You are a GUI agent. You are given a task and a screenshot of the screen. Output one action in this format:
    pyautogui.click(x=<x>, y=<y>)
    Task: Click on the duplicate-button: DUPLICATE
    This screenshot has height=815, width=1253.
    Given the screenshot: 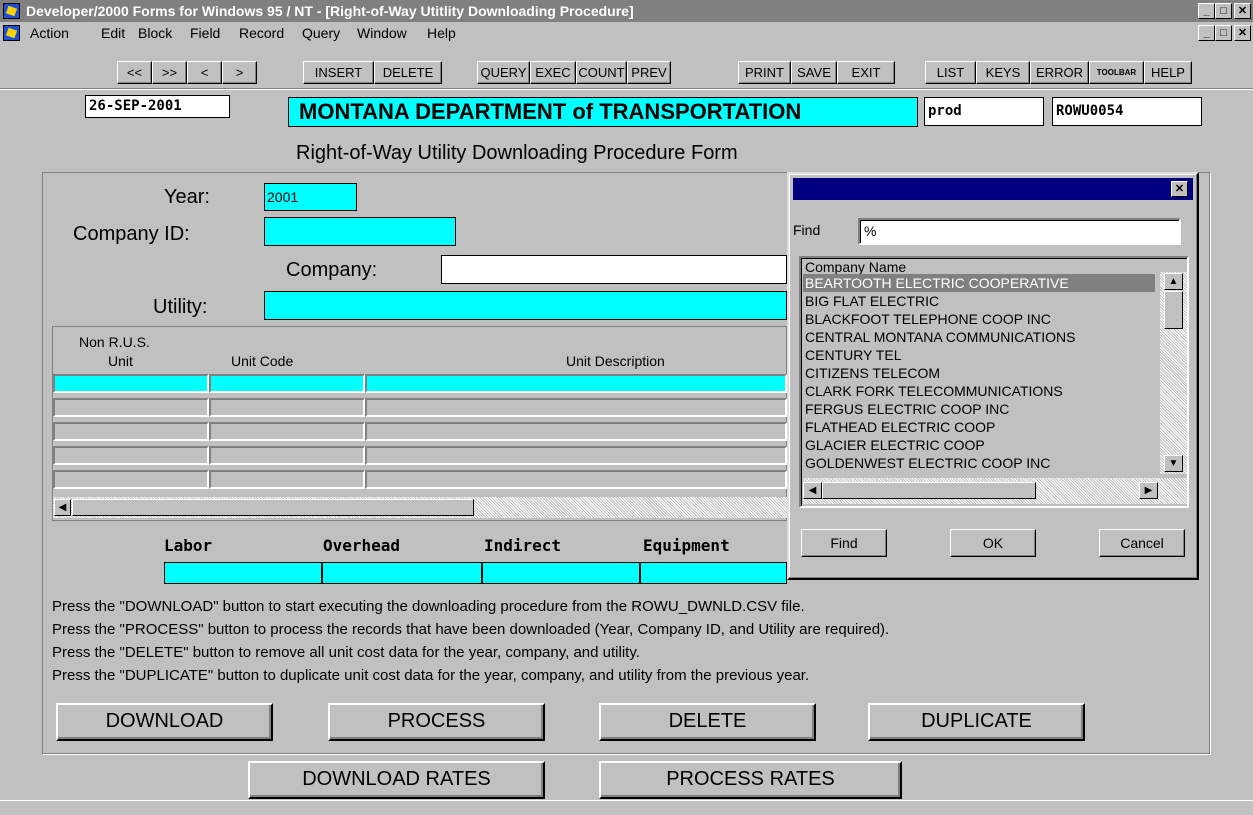 What is the action you would take?
    pyautogui.click(x=976, y=722)
    